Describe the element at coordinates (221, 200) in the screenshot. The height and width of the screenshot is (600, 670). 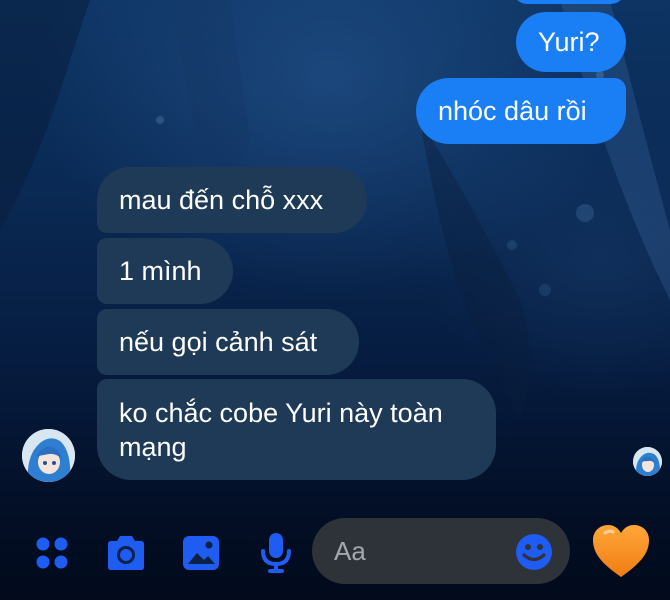
I see `message-text: mau đến chỗ xxx` at that location.